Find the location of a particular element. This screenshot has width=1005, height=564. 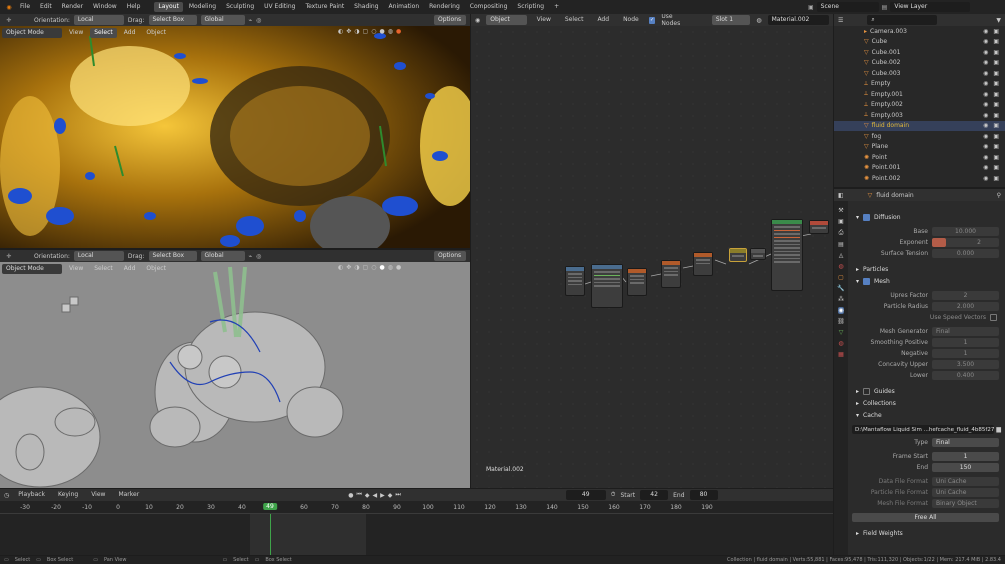

blender-logo-icon: ◉ is located at coordinates (9, 7).